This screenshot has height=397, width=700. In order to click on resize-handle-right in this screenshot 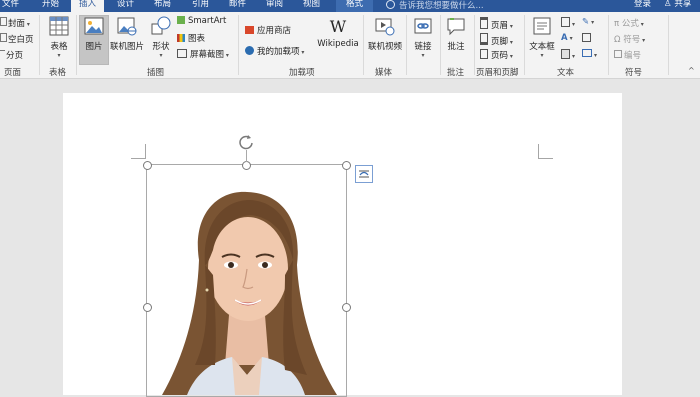, I will do `click(346, 307)`.